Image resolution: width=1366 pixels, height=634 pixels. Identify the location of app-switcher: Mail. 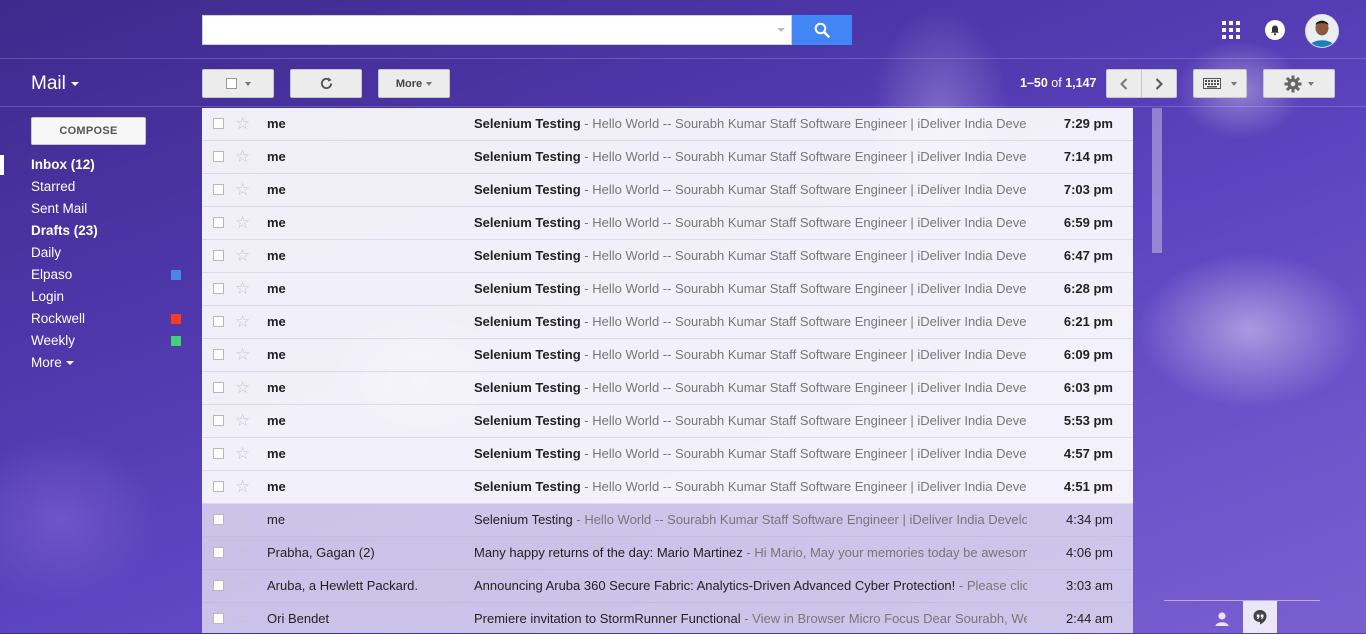
(55, 84).